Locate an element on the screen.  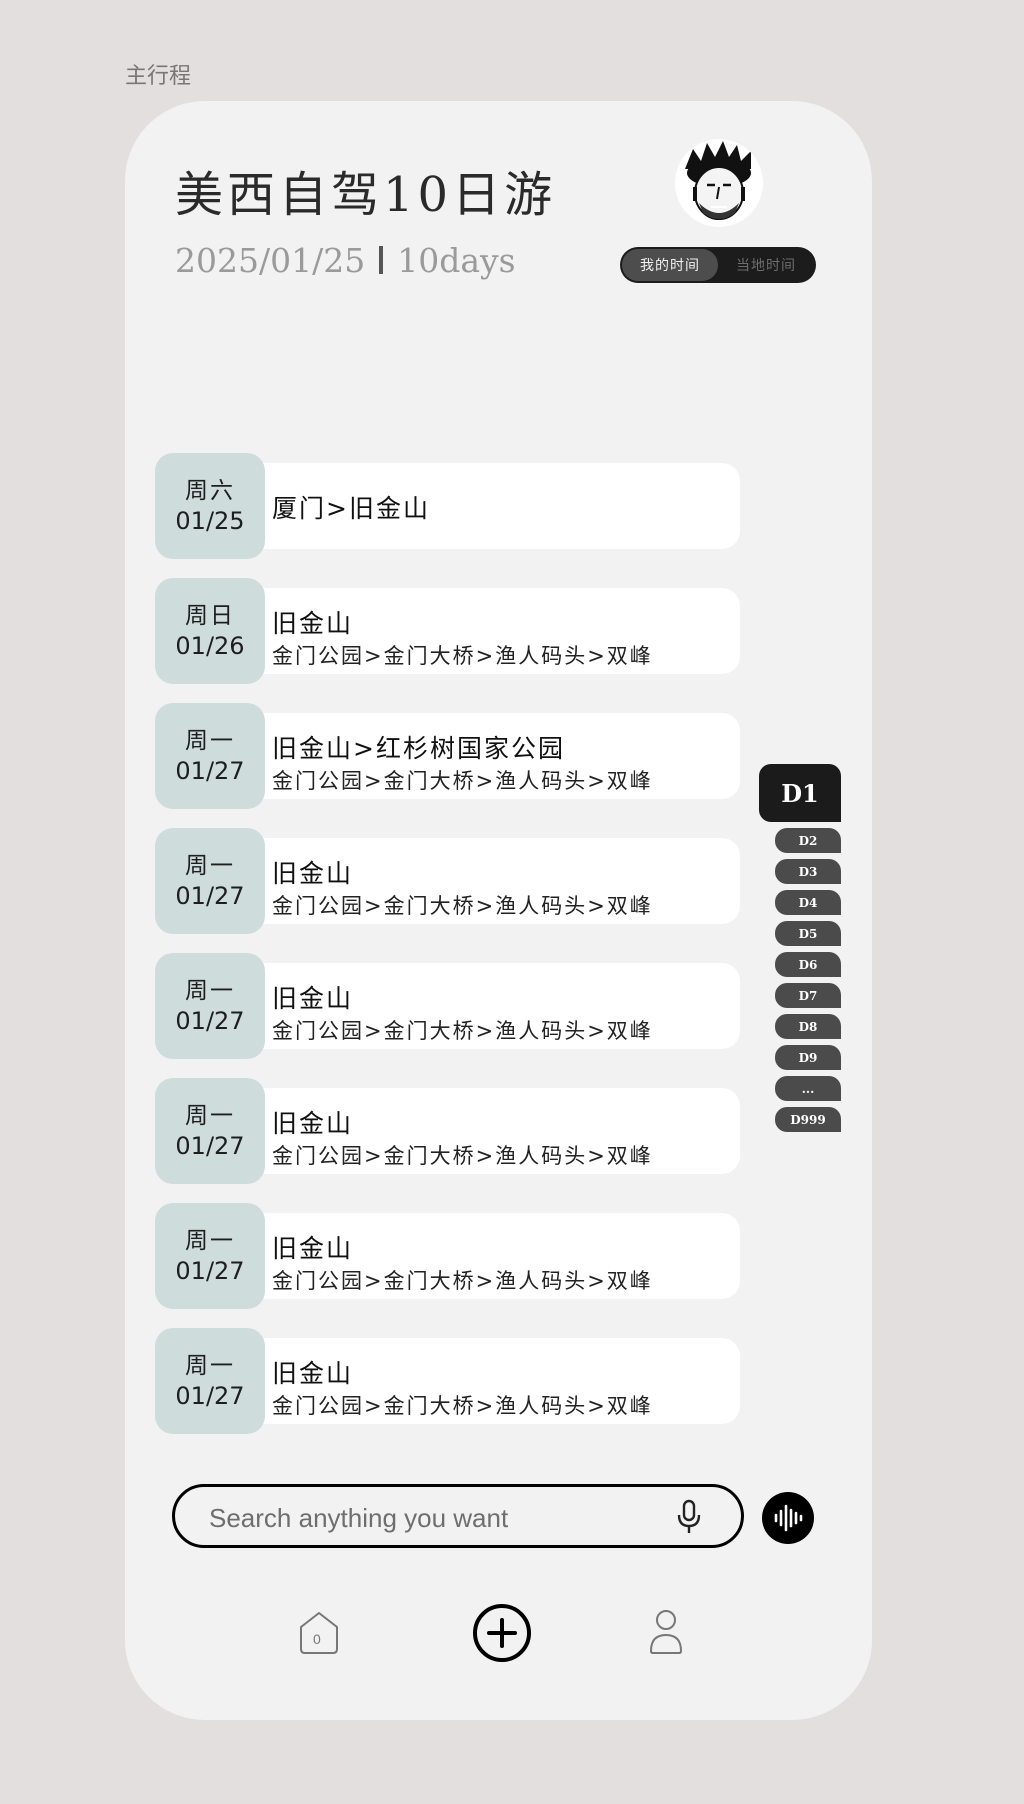
day-tab: D999 is located at coordinates (808, 1119).